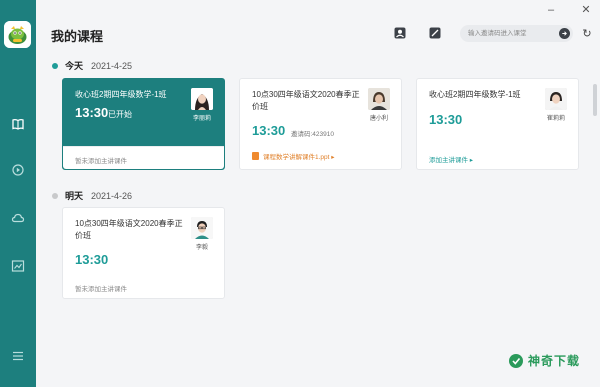 The height and width of the screenshot is (387, 600). I want to click on teacher-name: 崔莉莉, so click(555, 119).